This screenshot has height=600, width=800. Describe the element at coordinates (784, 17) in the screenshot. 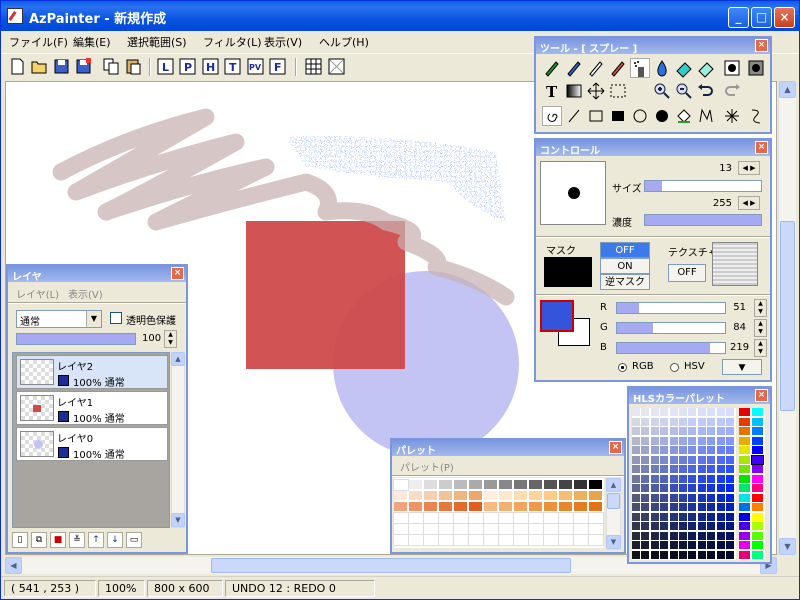

I see `close-button: ×` at that location.